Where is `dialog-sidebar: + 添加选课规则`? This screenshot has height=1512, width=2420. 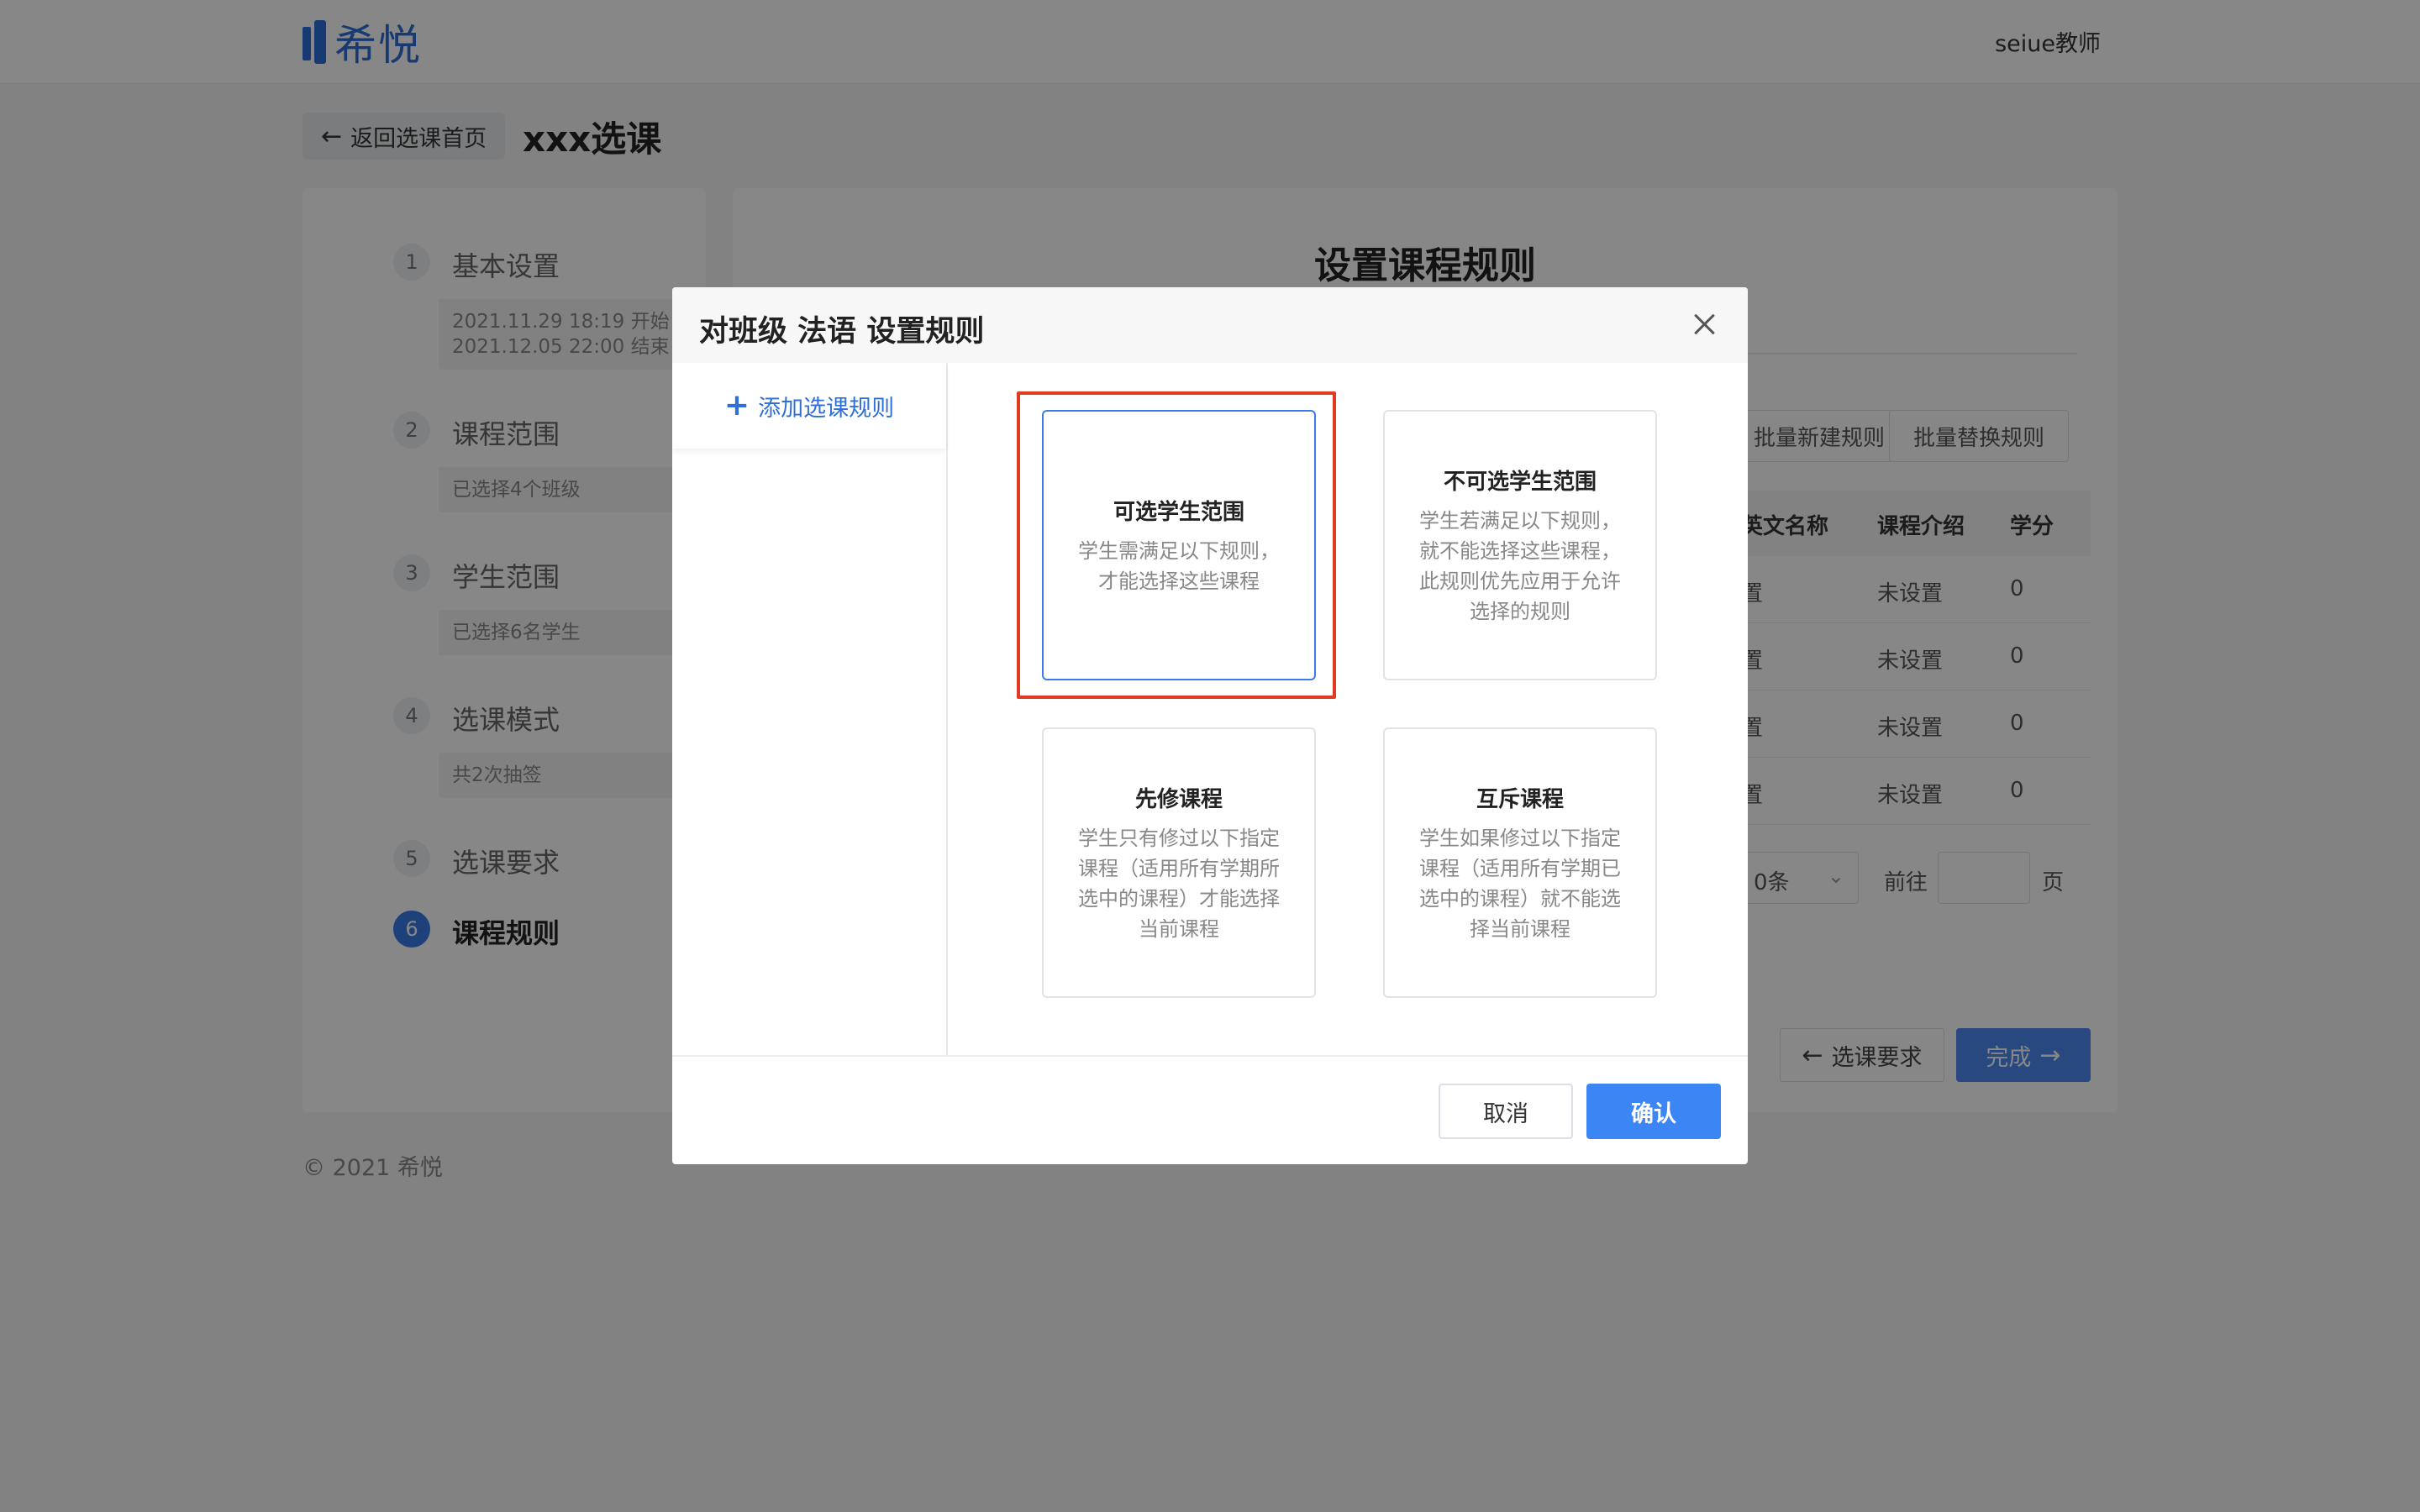
dialog-sidebar: + 添加选课规则 is located at coordinates (810, 709).